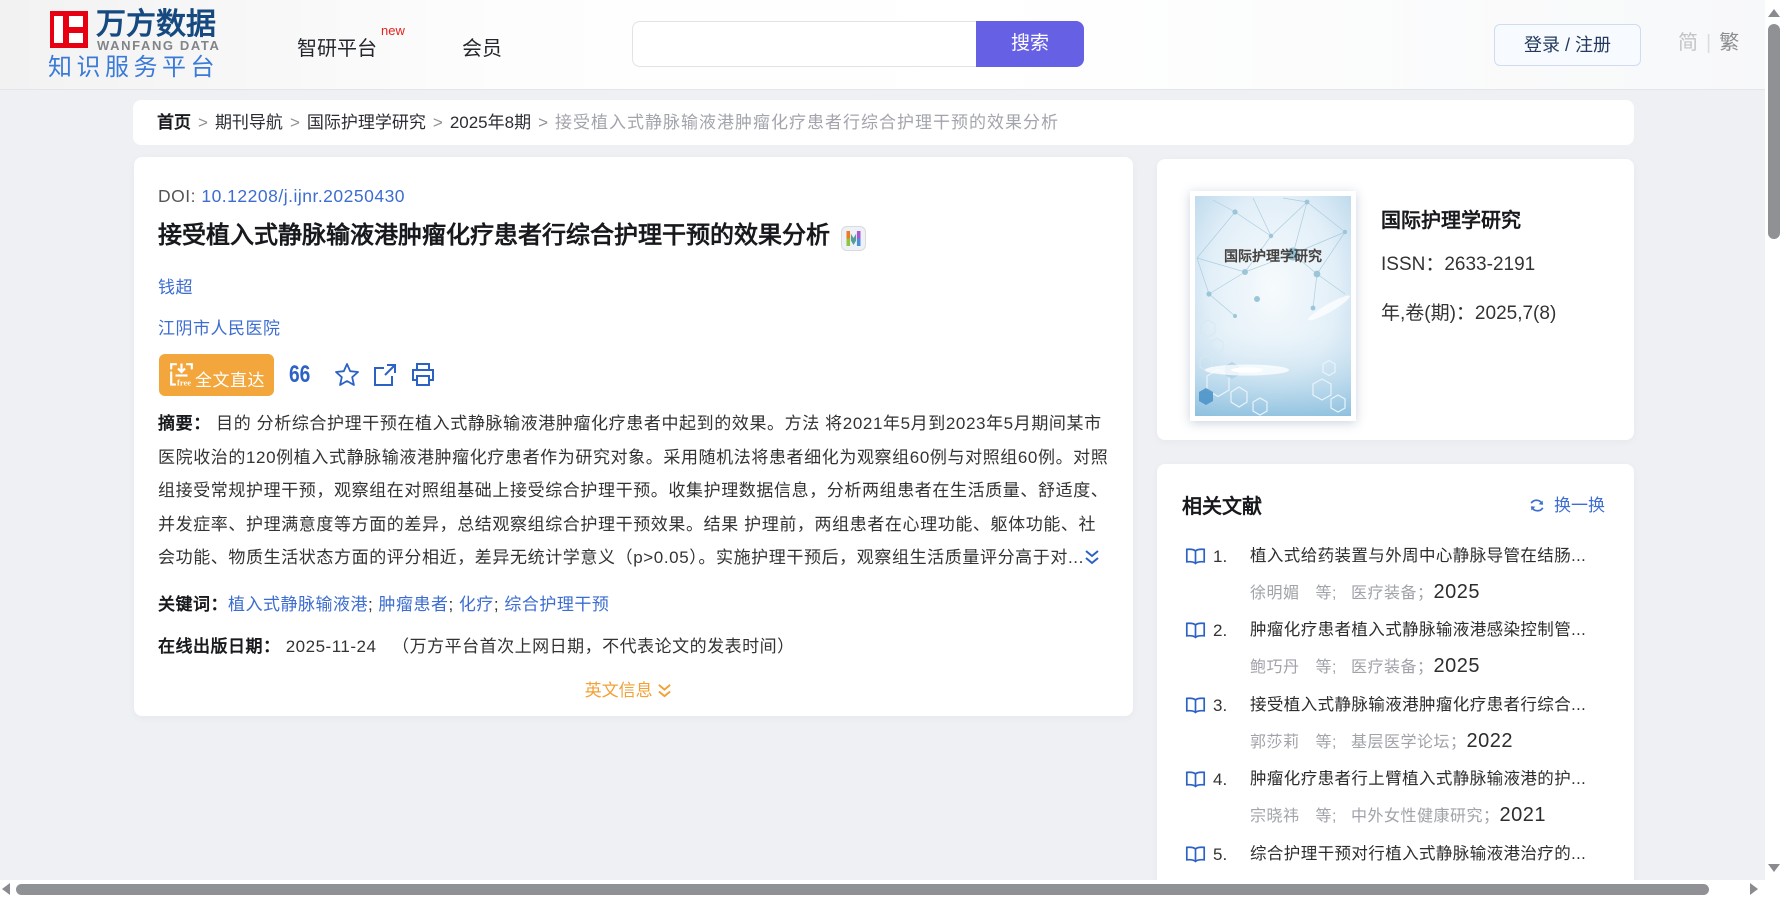 This screenshot has width=1784, height=899. What do you see at coordinates (184, 383) in the screenshot?
I see `svg-text: free` at bounding box center [184, 383].